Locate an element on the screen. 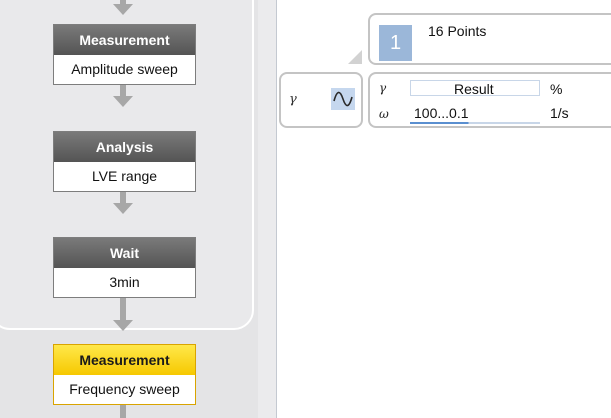 The image size is (611, 418). workflow-step-lve-range: Analysis LVE range is located at coordinates (124, 161).